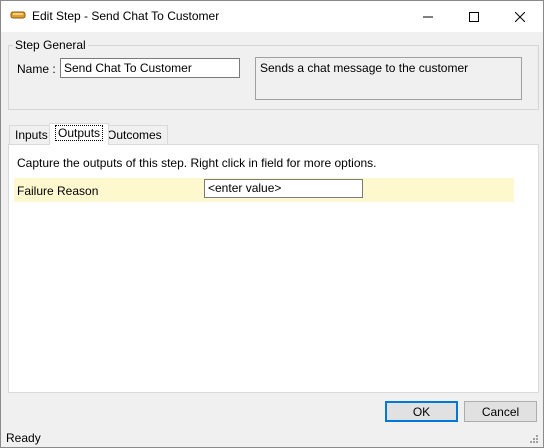  What do you see at coordinates (533, 438) in the screenshot?
I see `resize-grip-icon` at bounding box center [533, 438].